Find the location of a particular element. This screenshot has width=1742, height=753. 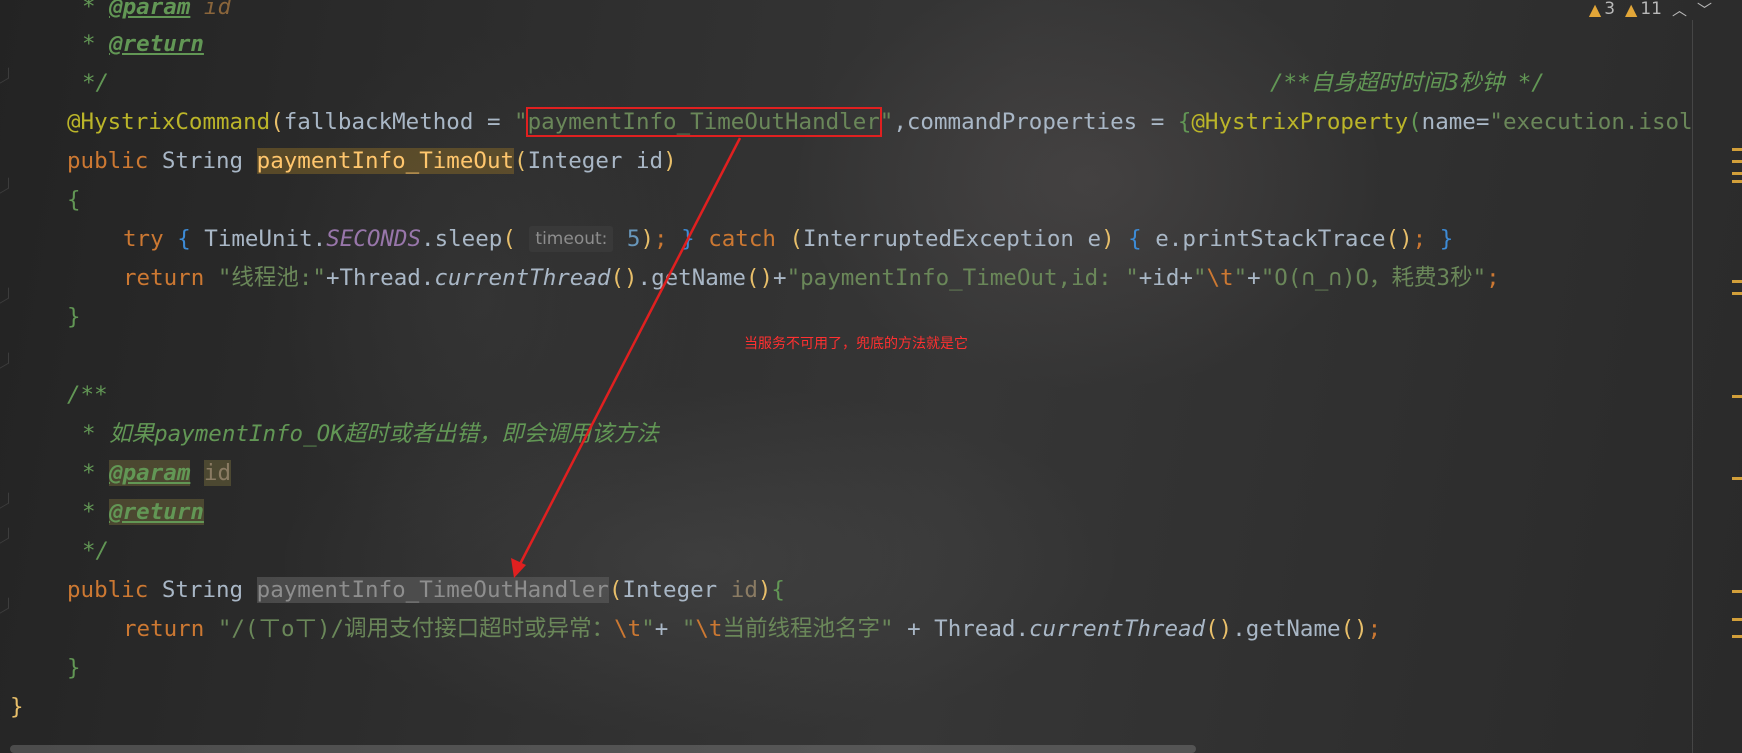

code-line-javadoc-return-2: * @return is located at coordinates (143, 512).